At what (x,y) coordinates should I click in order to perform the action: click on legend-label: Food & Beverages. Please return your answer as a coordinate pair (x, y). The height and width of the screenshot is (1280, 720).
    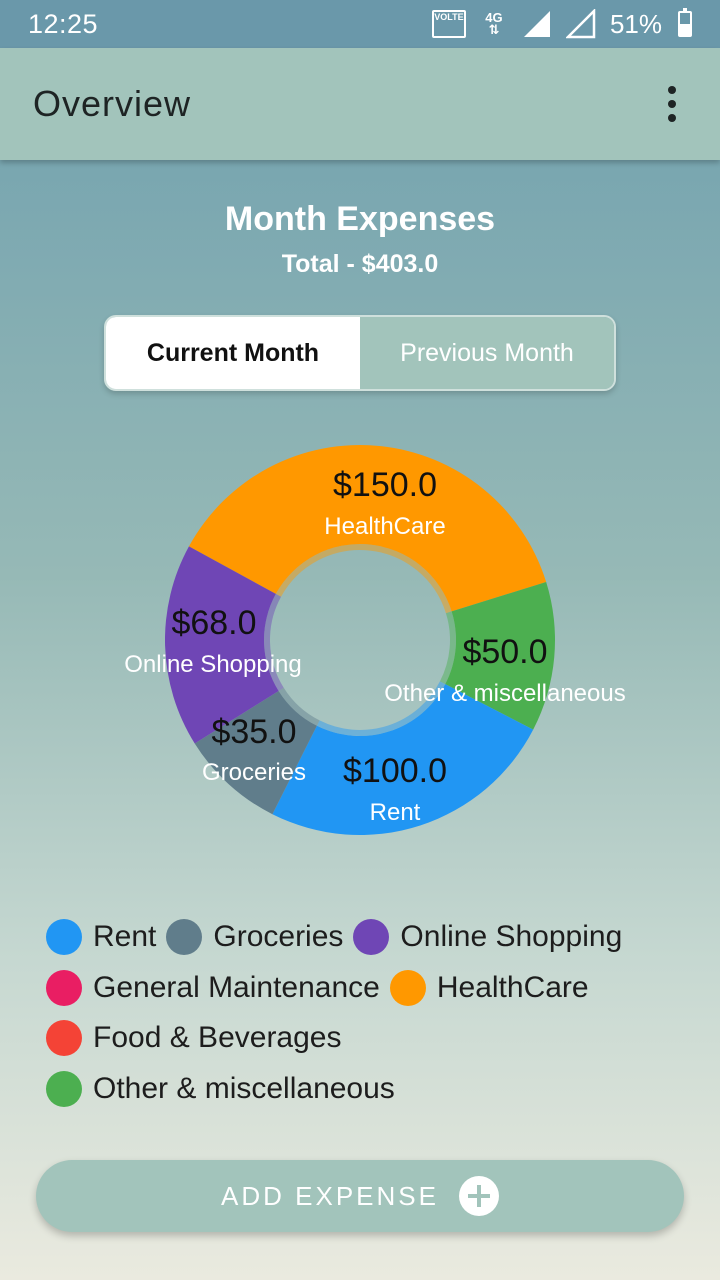
    Looking at the image, I should click on (217, 1038).